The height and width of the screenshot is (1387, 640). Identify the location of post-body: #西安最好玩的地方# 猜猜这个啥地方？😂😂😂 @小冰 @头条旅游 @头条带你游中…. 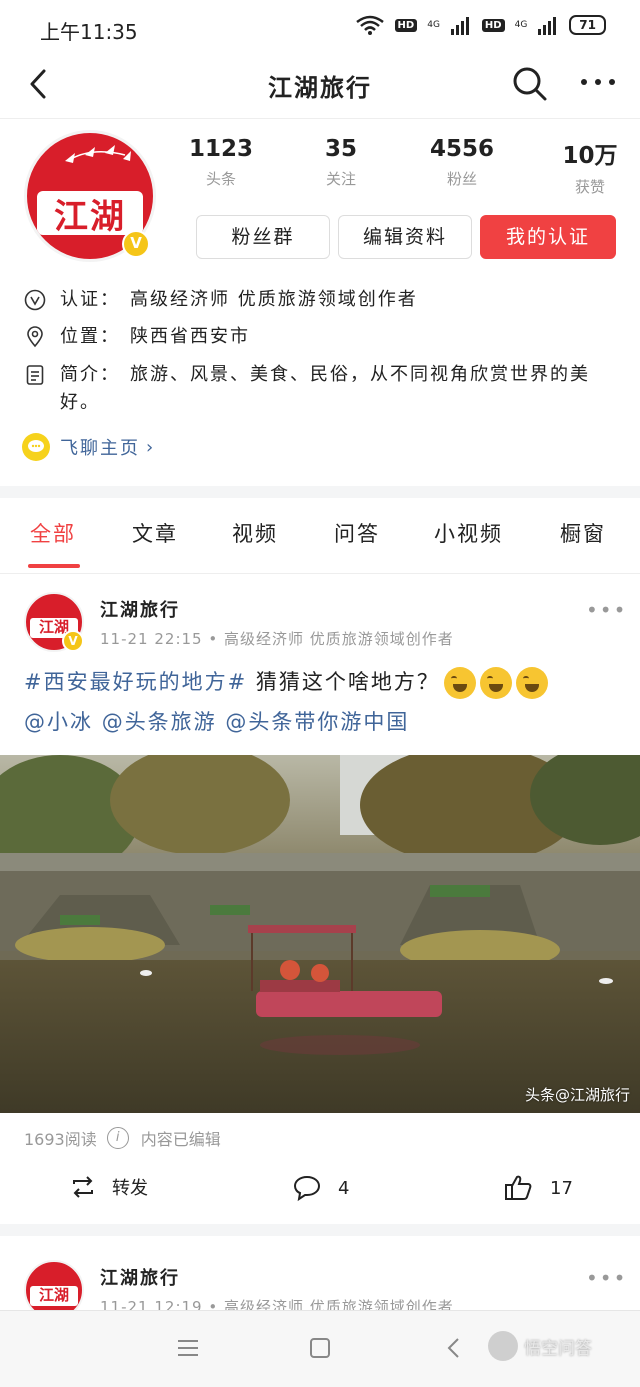
(324, 702).